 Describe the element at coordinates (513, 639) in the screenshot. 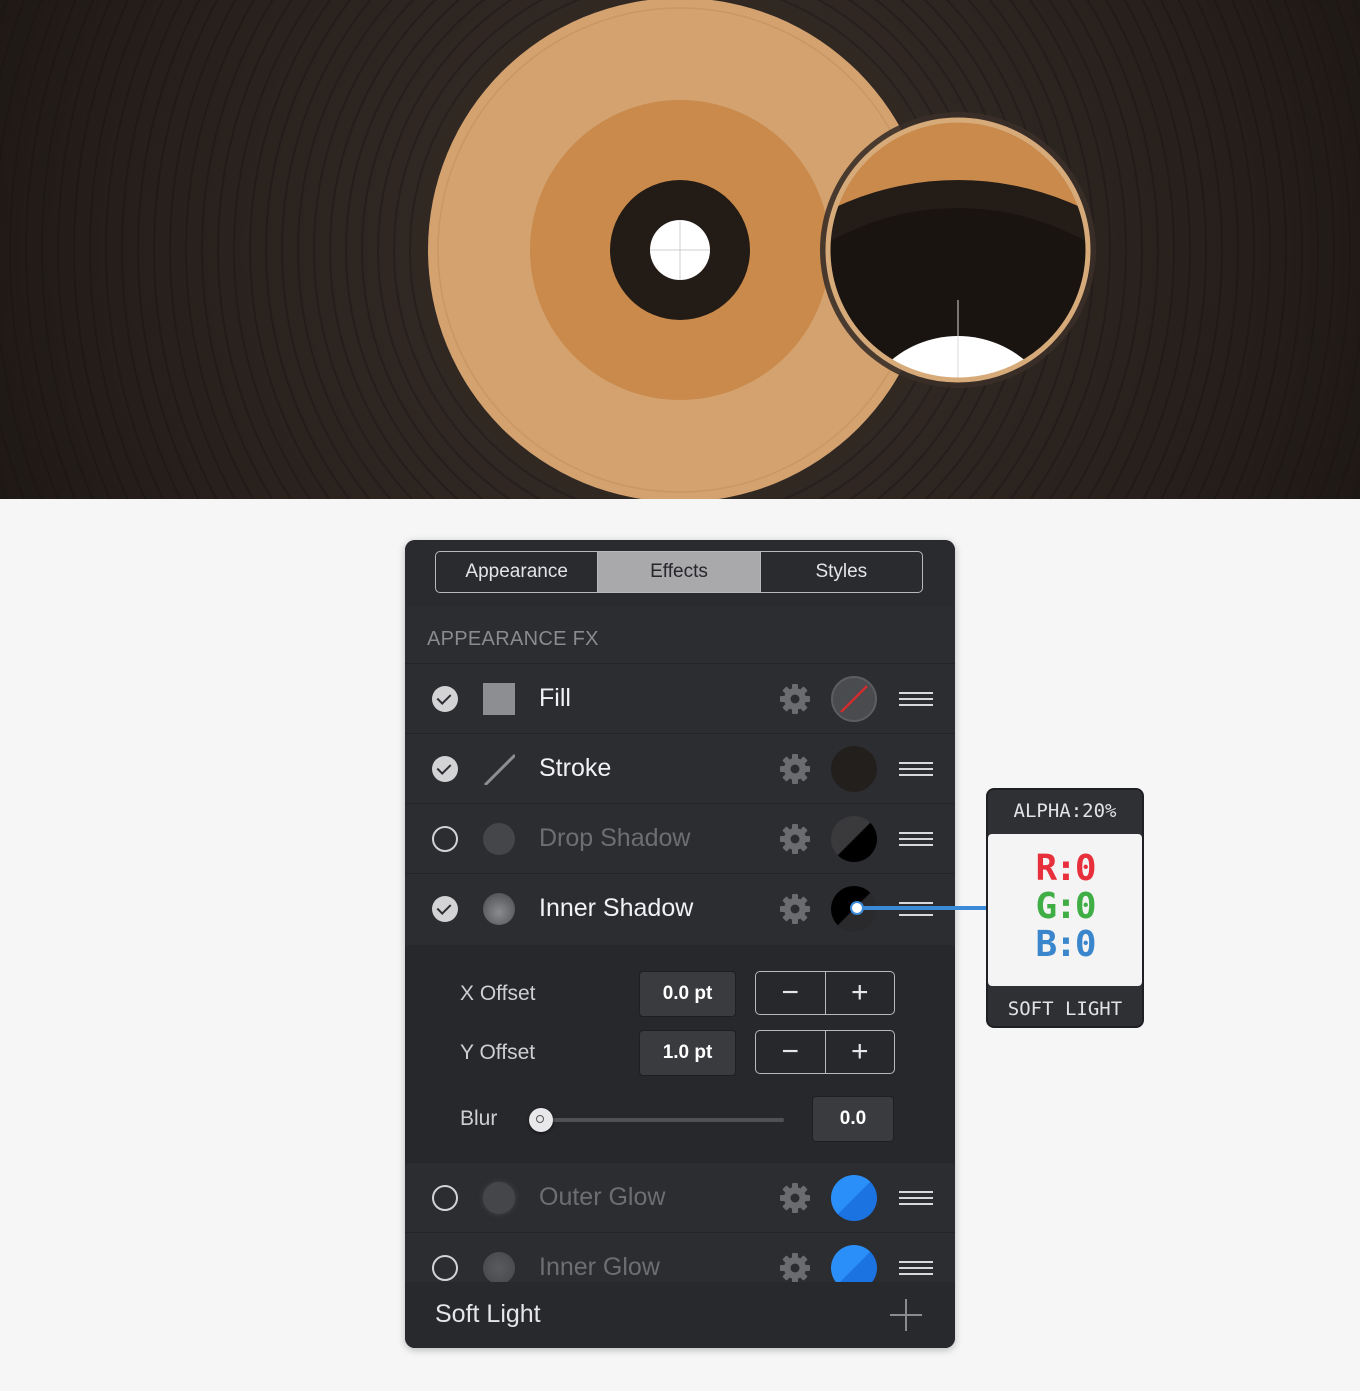

I see `section-title: APPEARANCE FX` at that location.